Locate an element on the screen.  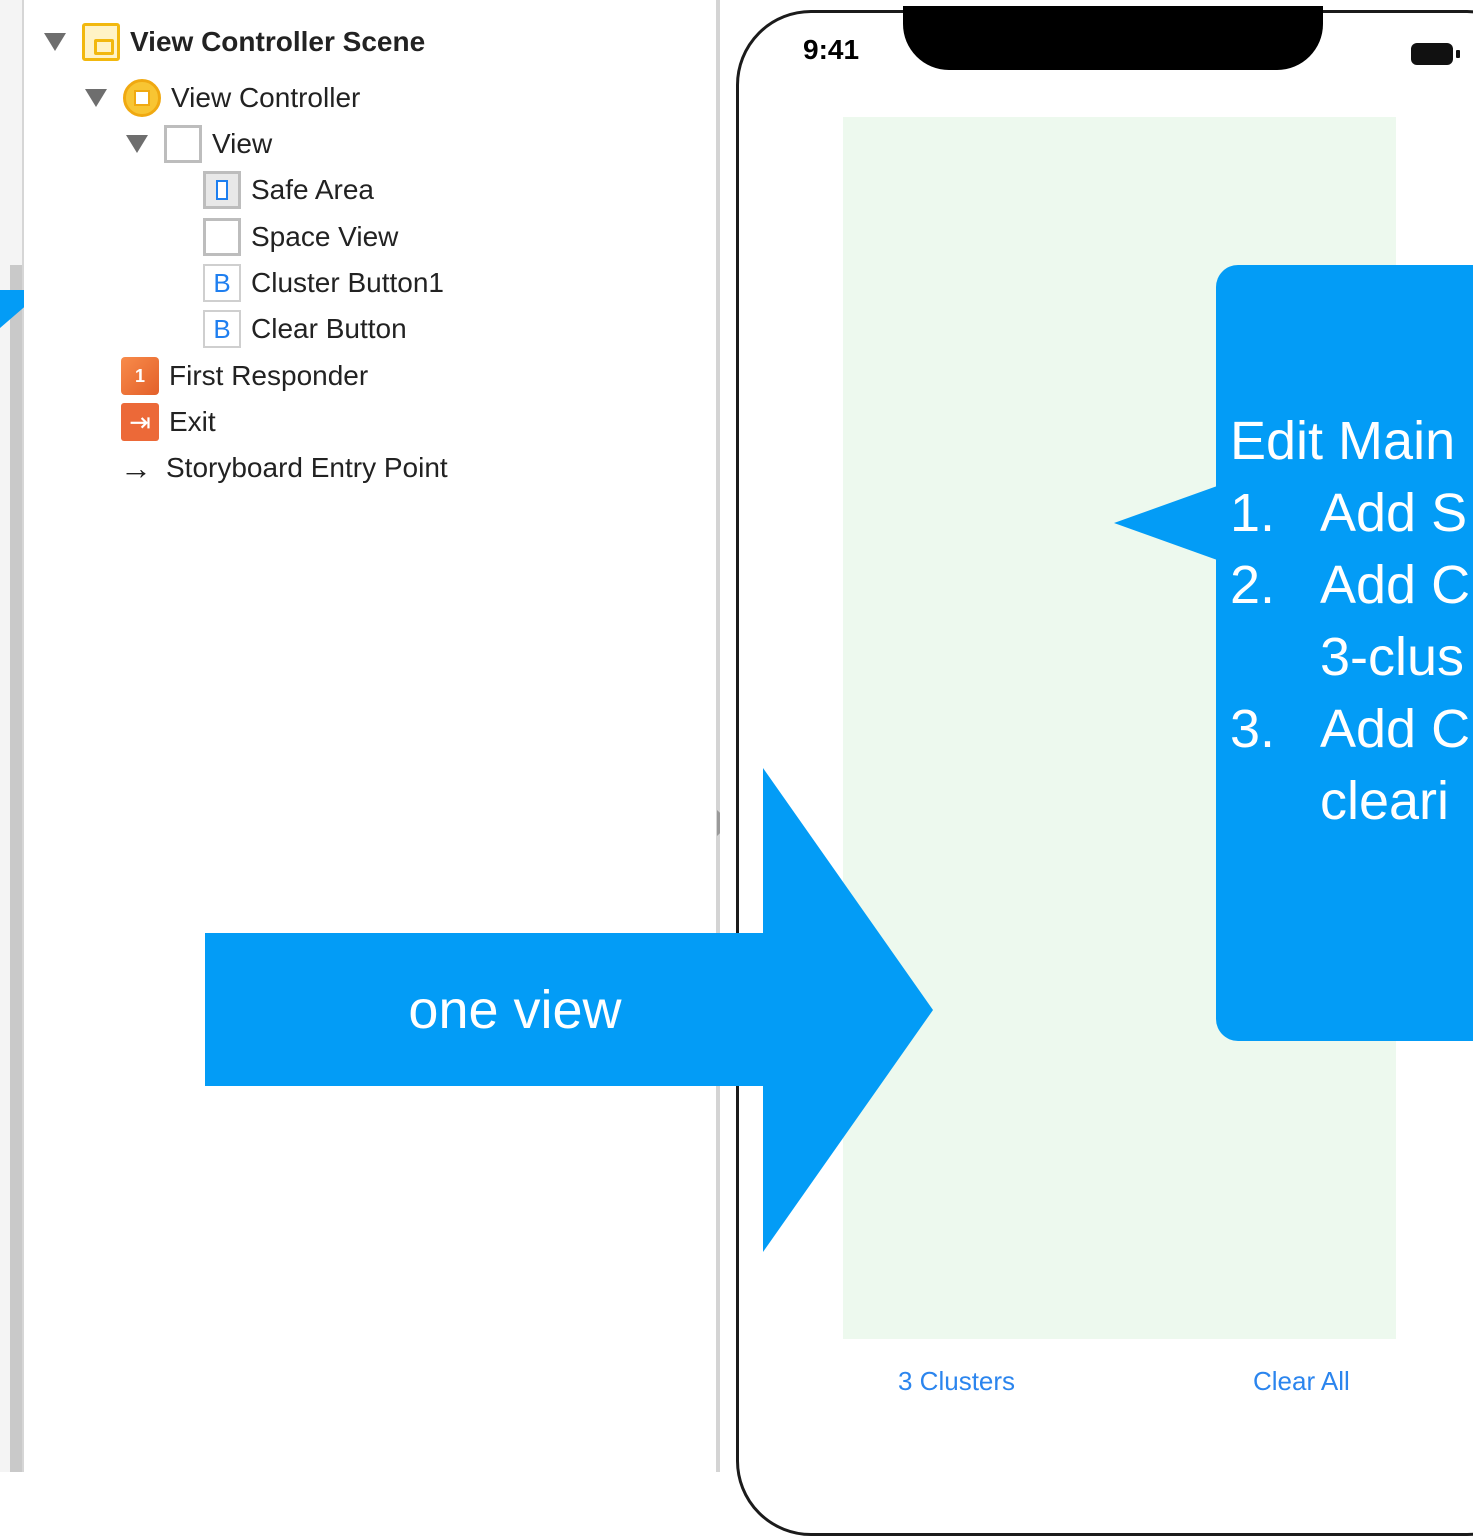
bubble-line: 3-clus is located at coordinates (1350, 657).